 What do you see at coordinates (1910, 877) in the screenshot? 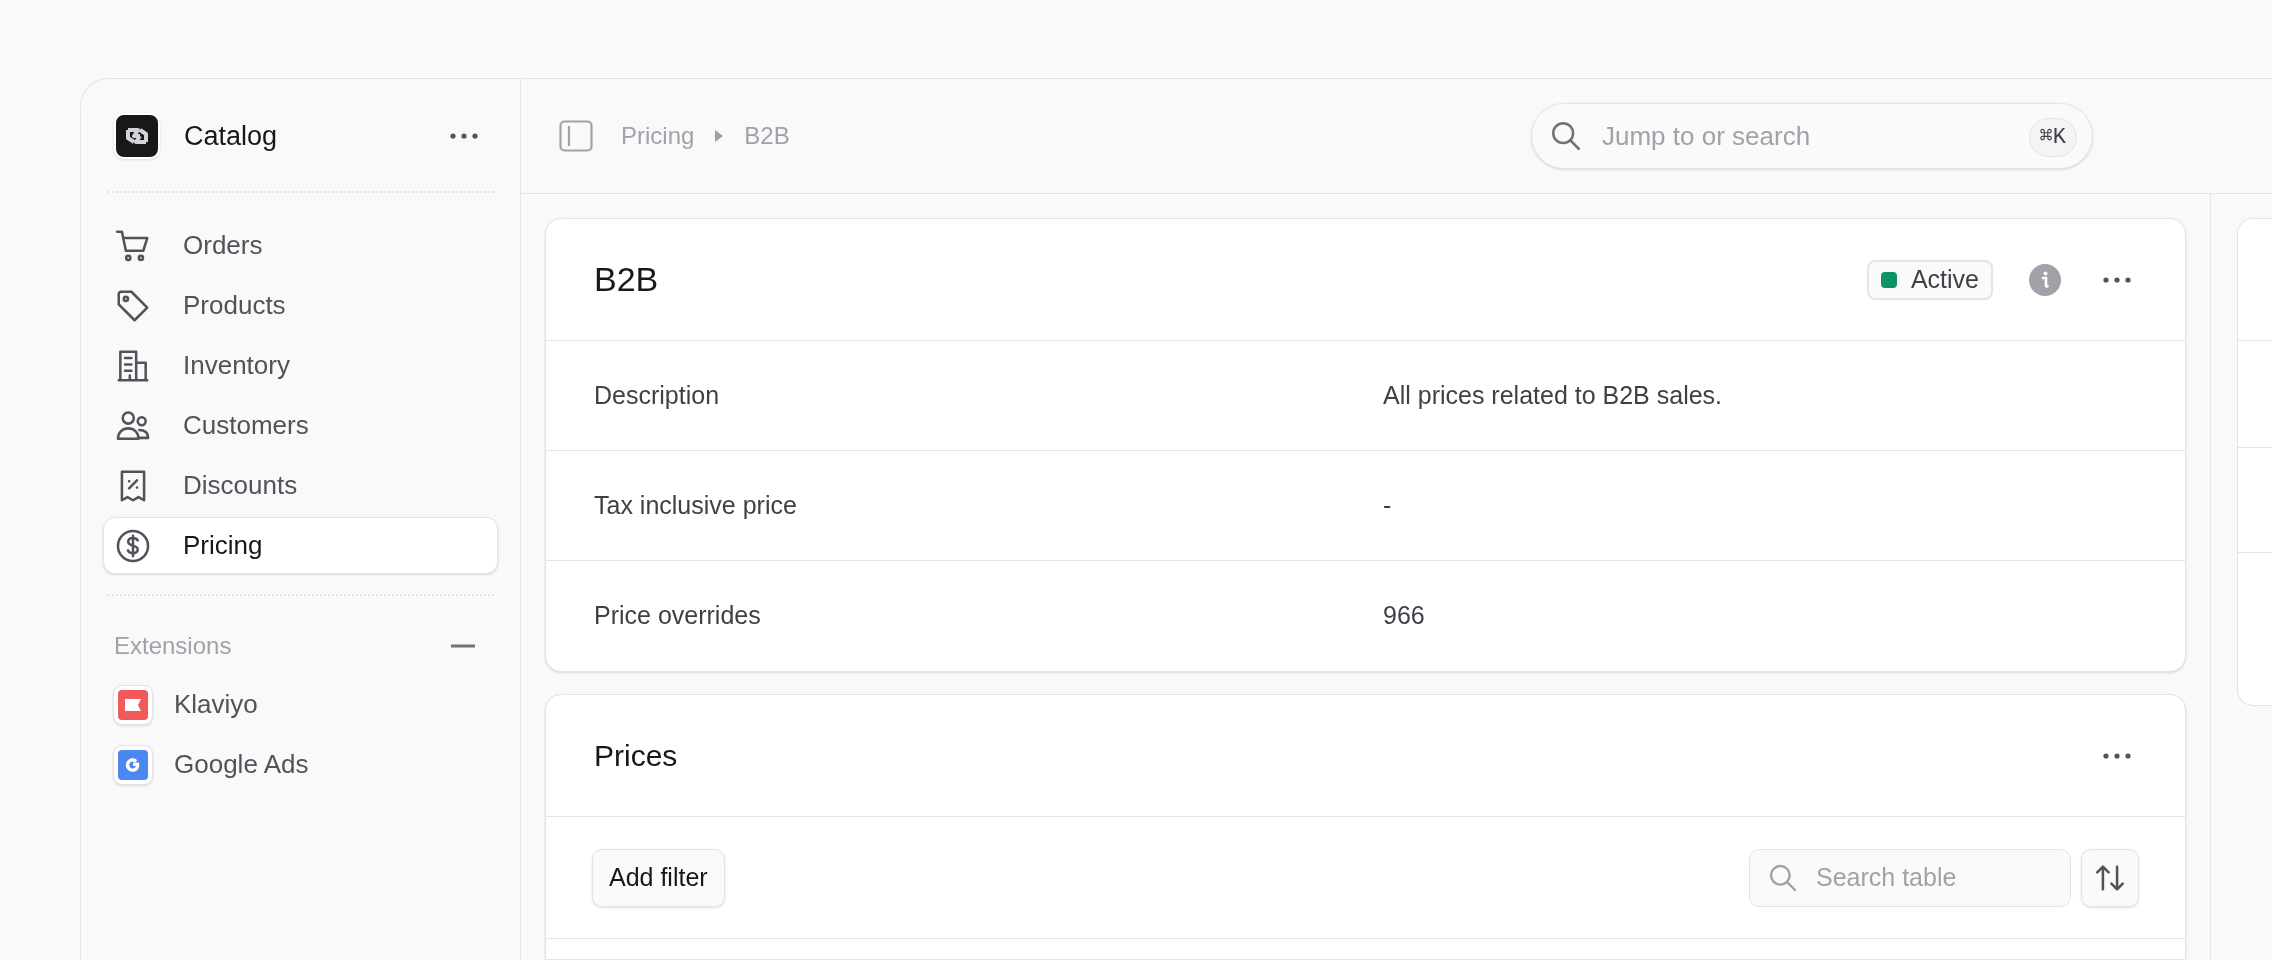
I see `table-search-field: Search table` at bounding box center [1910, 877].